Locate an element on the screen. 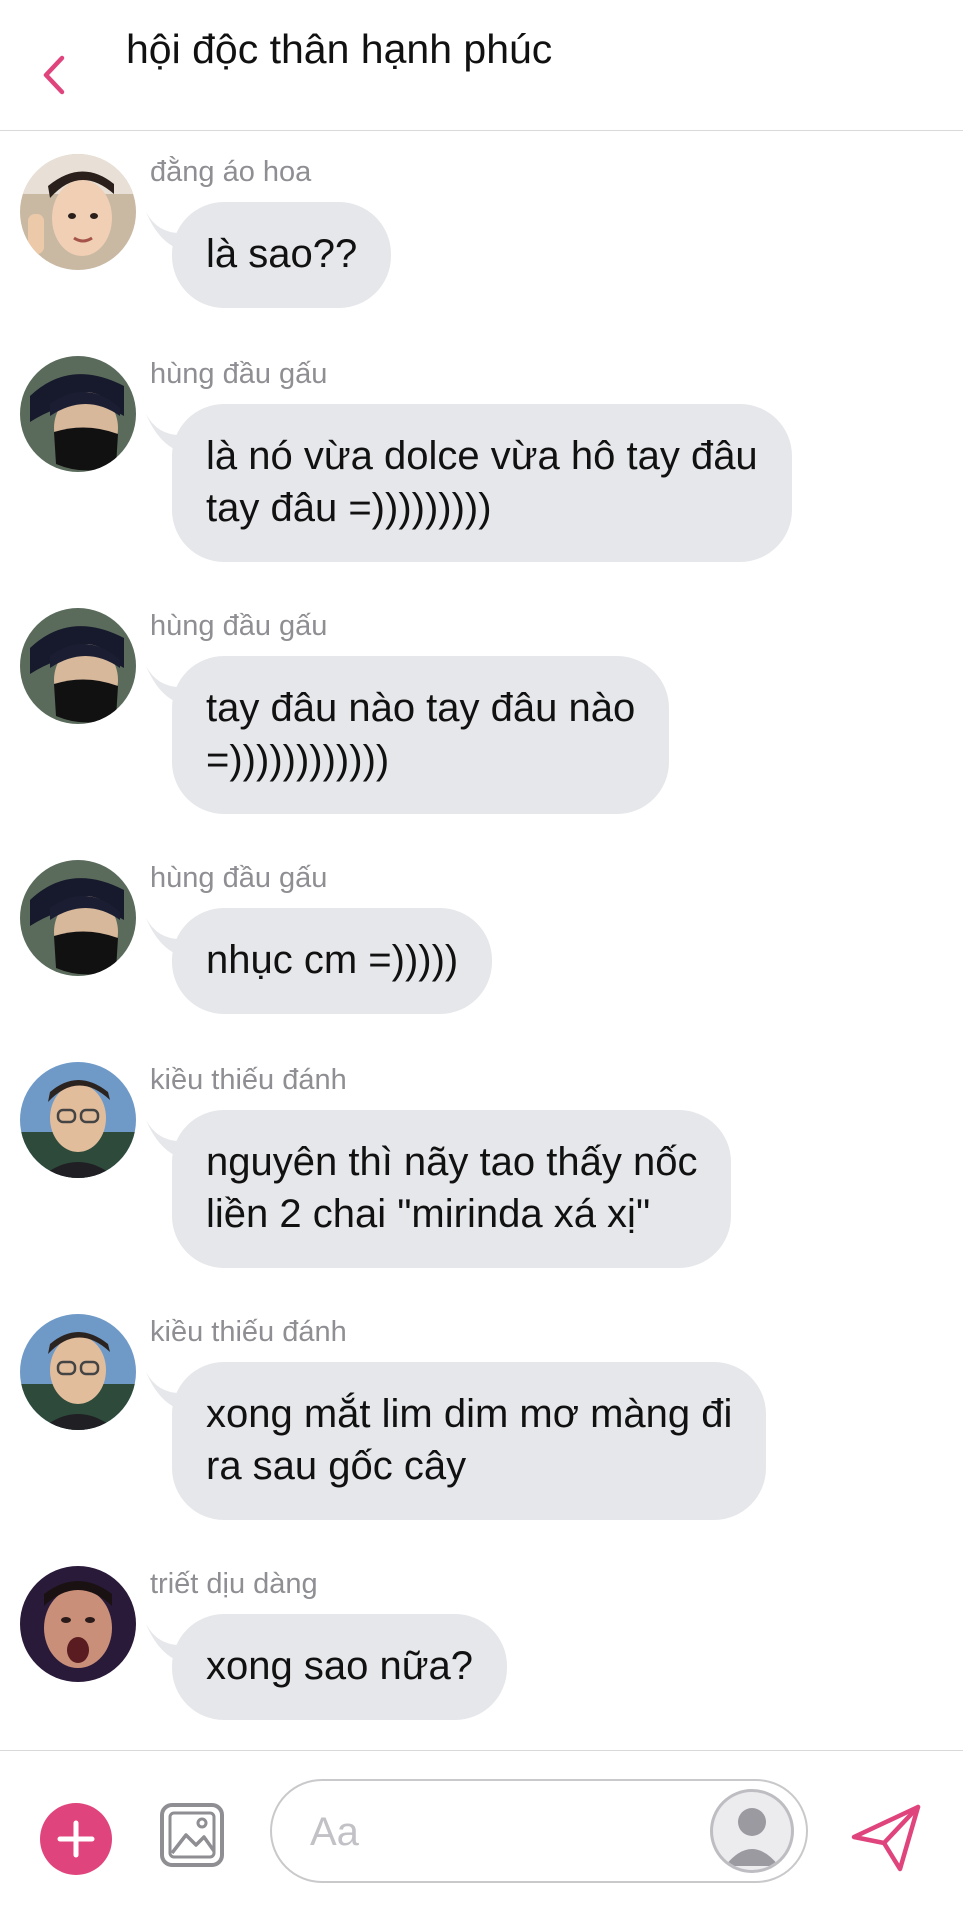 This screenshot has height=1921, width=963. message-input-container is located at coordinates (539, 1831).